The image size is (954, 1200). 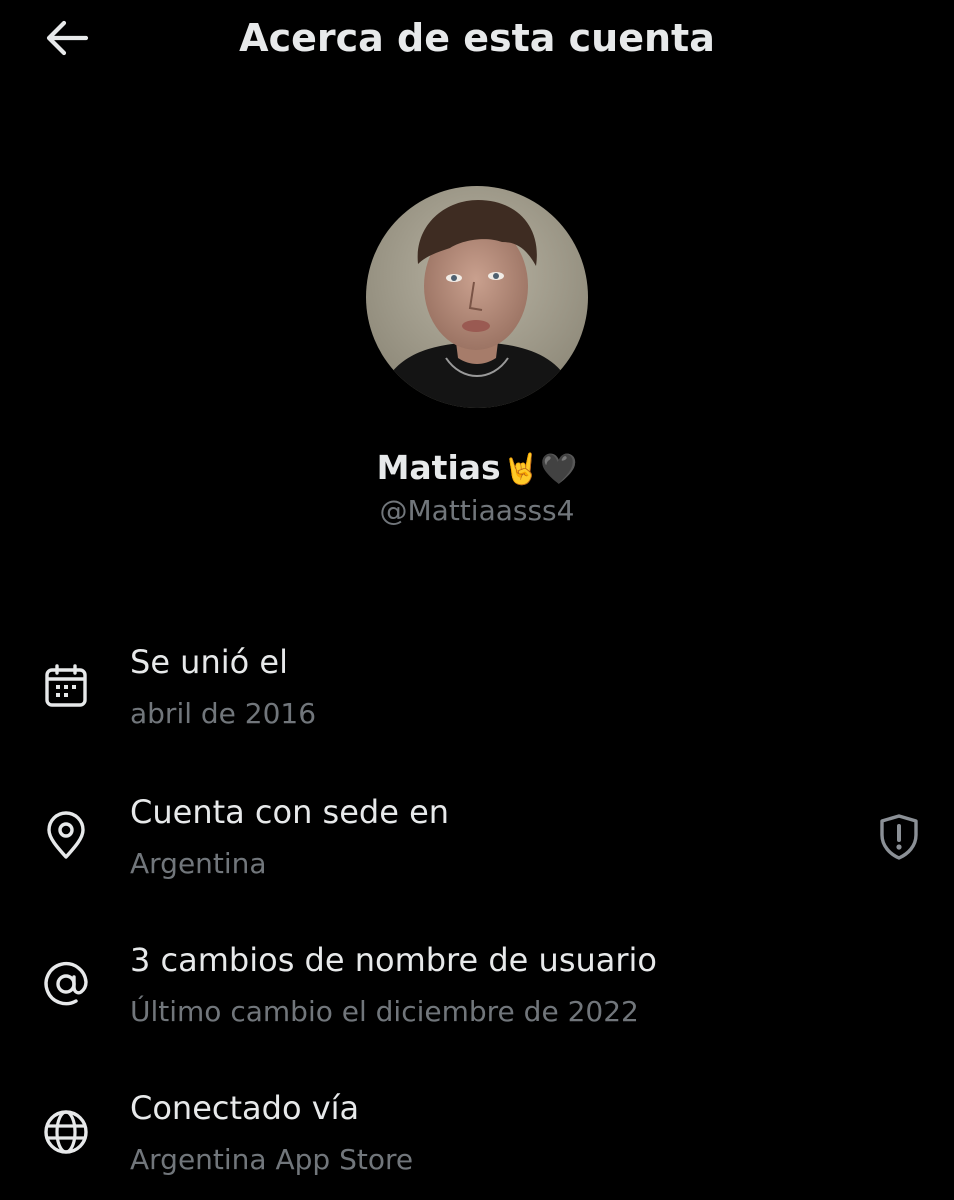 I want to click on row-subtitle-joined: abril de 2016, so click(x=223, y=713).